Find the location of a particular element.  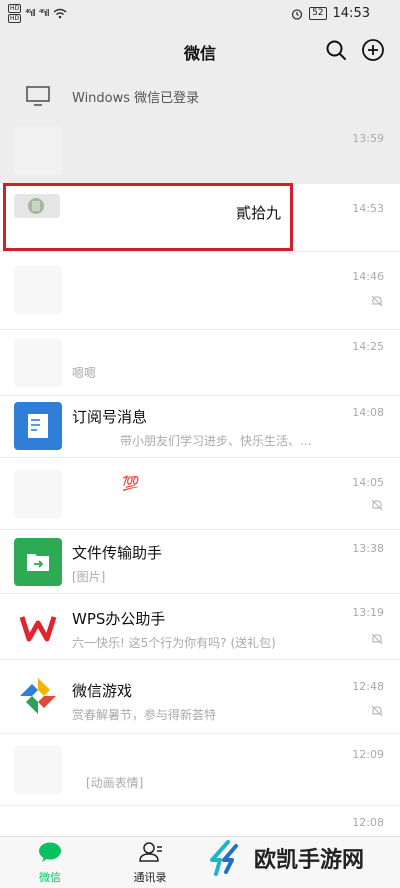

chat-item: 嗯嗯 14:25 is located at coordinates (200, 363).